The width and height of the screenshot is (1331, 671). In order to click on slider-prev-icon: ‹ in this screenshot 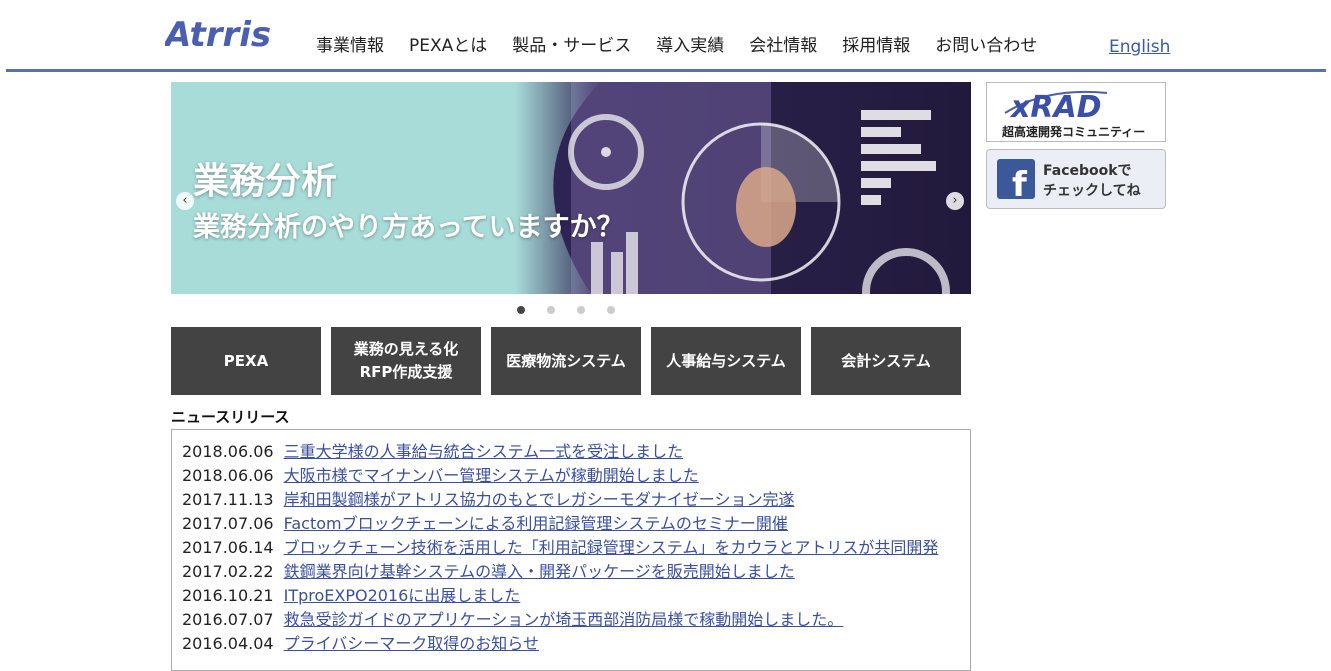, I will do `click(185, 201)`.